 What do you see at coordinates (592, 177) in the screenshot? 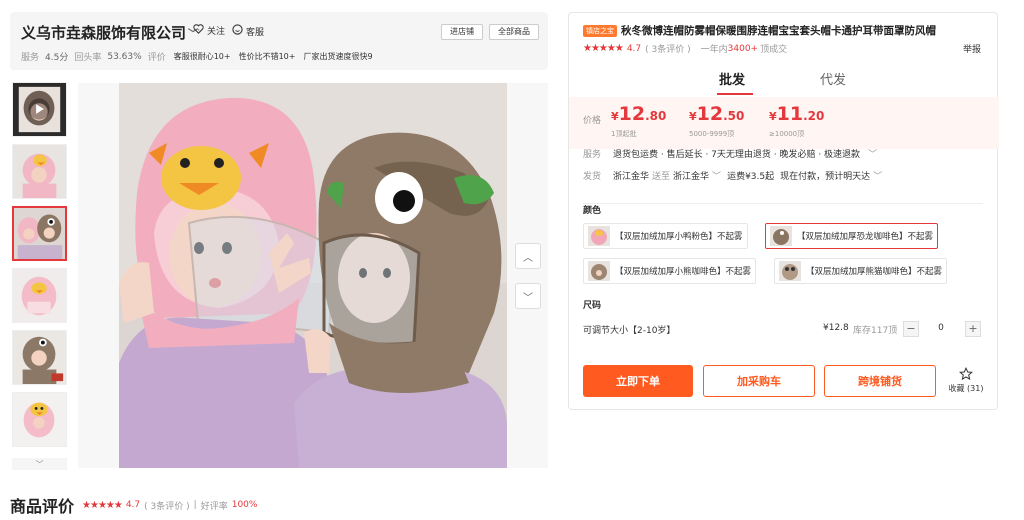
I see `shipping-label: 发货` at bounding box center [592, 177].